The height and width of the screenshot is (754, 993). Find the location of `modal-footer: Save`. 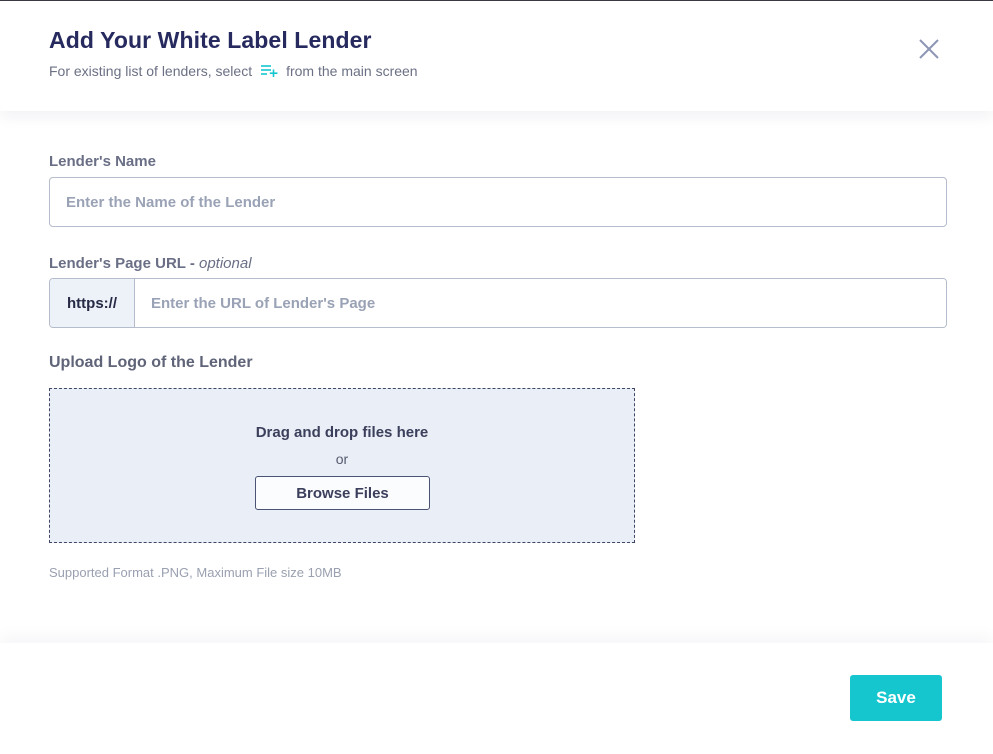

modal-footer: Save is located at coordinates (496, 698).